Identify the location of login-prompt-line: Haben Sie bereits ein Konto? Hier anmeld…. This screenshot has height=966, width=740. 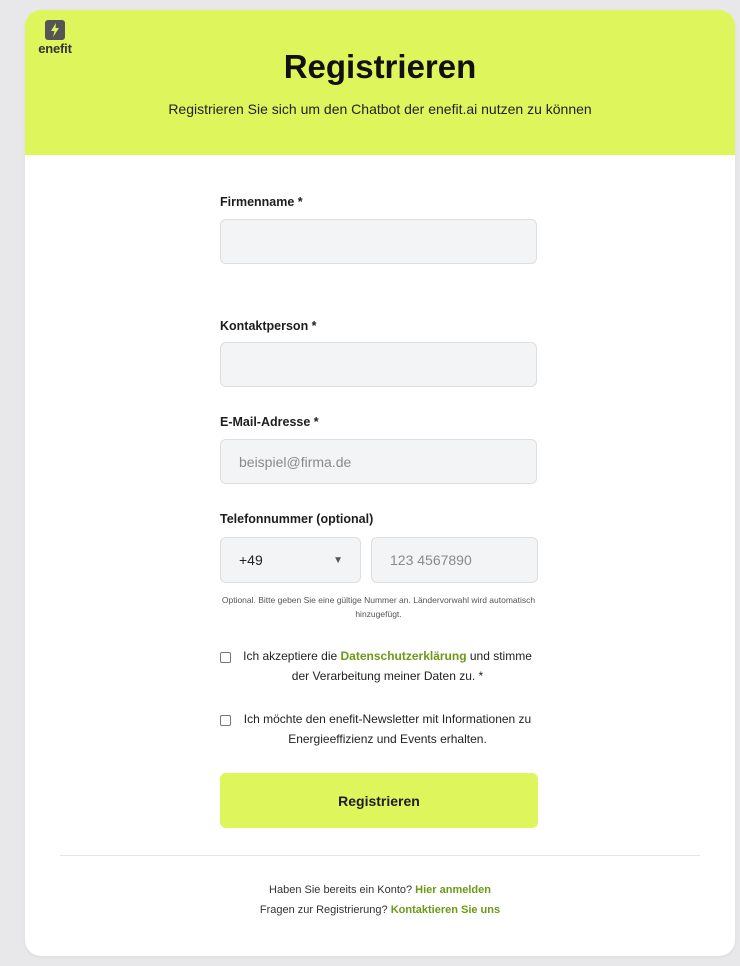
(380, 890).